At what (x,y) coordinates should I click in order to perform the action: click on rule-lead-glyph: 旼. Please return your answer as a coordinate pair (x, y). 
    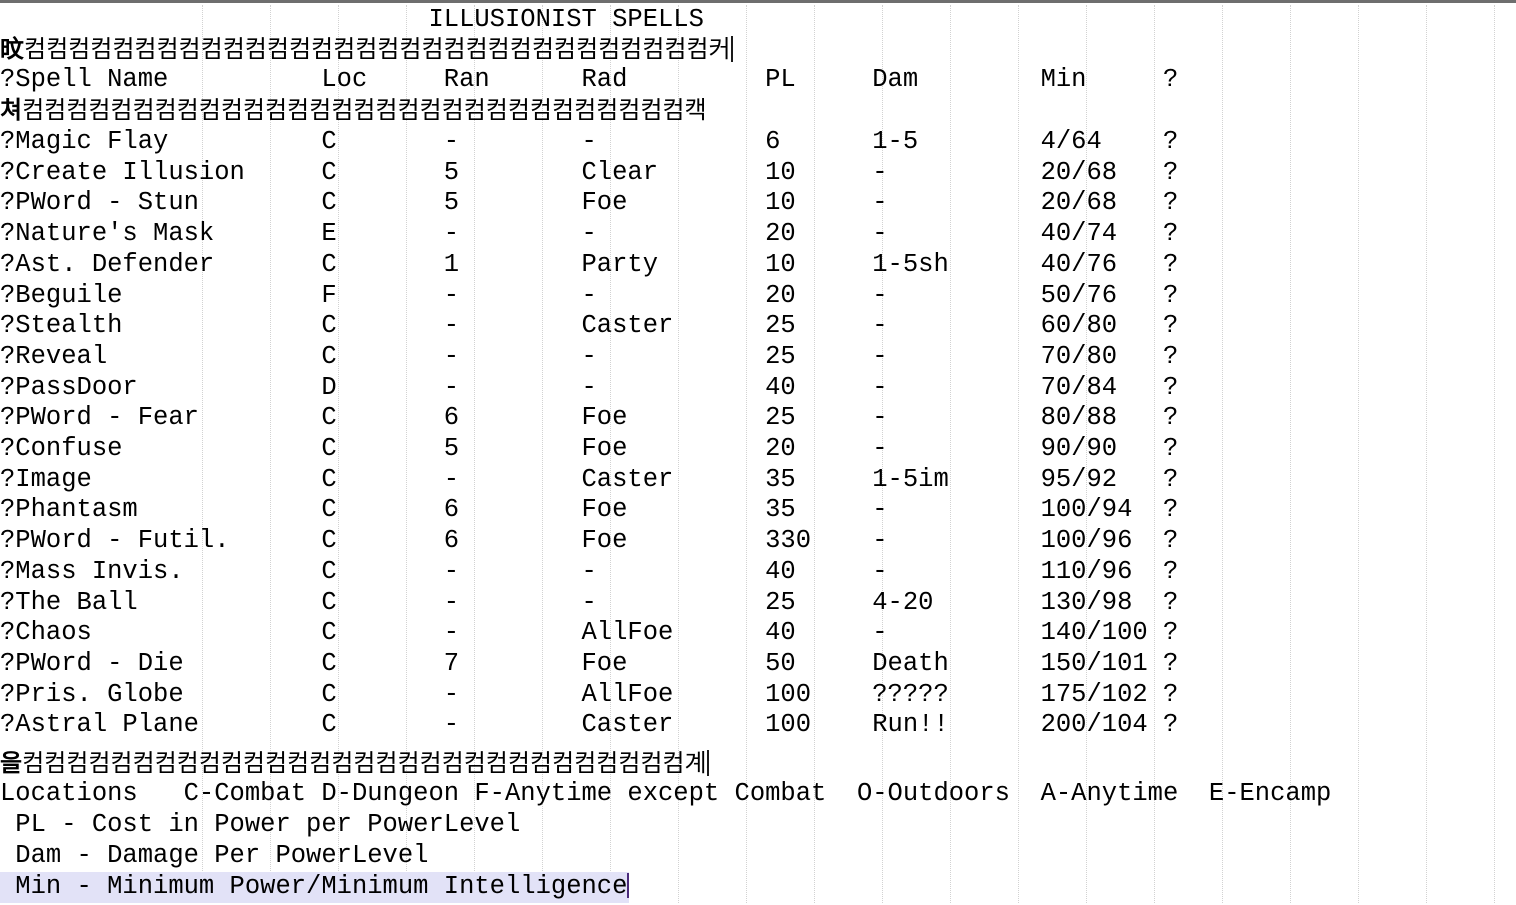
    Looking at the image, I should click on (12, 49).